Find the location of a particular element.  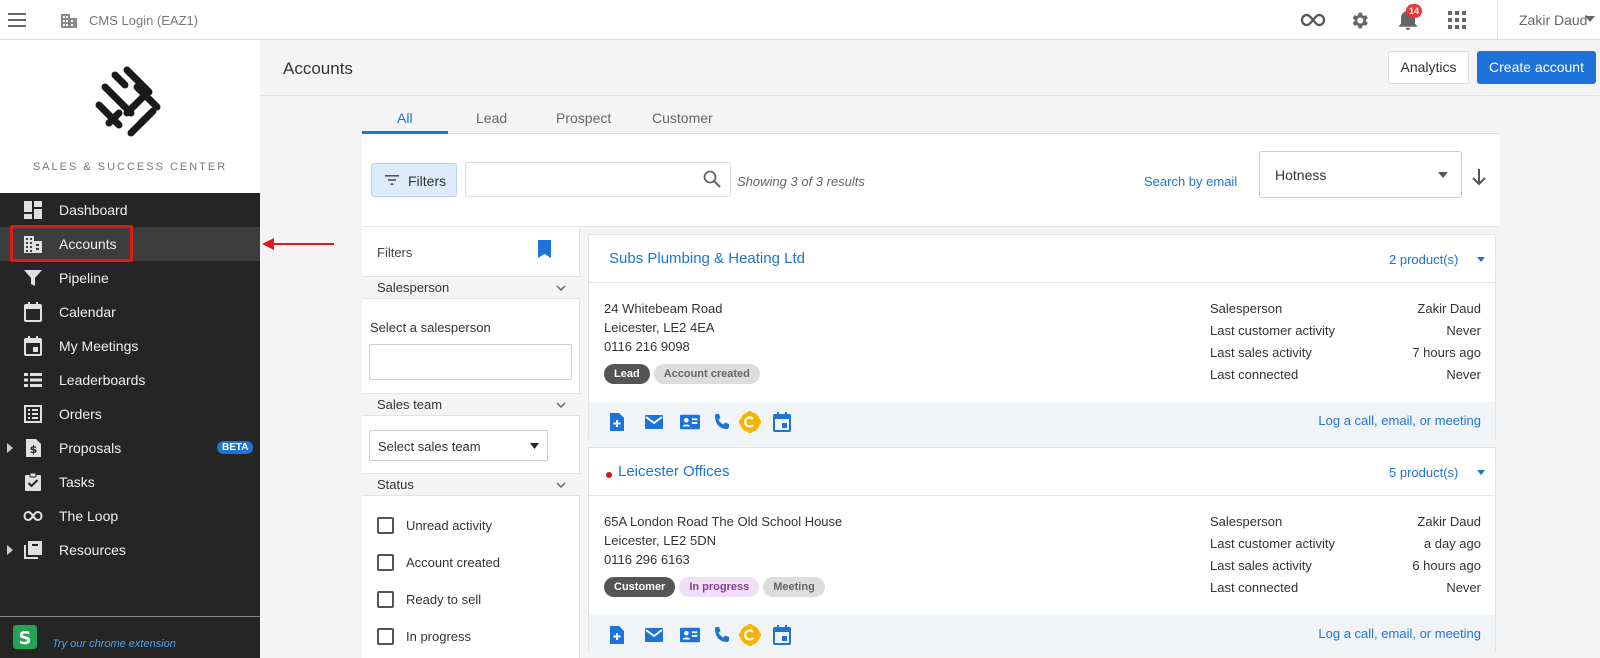

search-by-email-link: Search by email is located at coordinates (1190, 181).